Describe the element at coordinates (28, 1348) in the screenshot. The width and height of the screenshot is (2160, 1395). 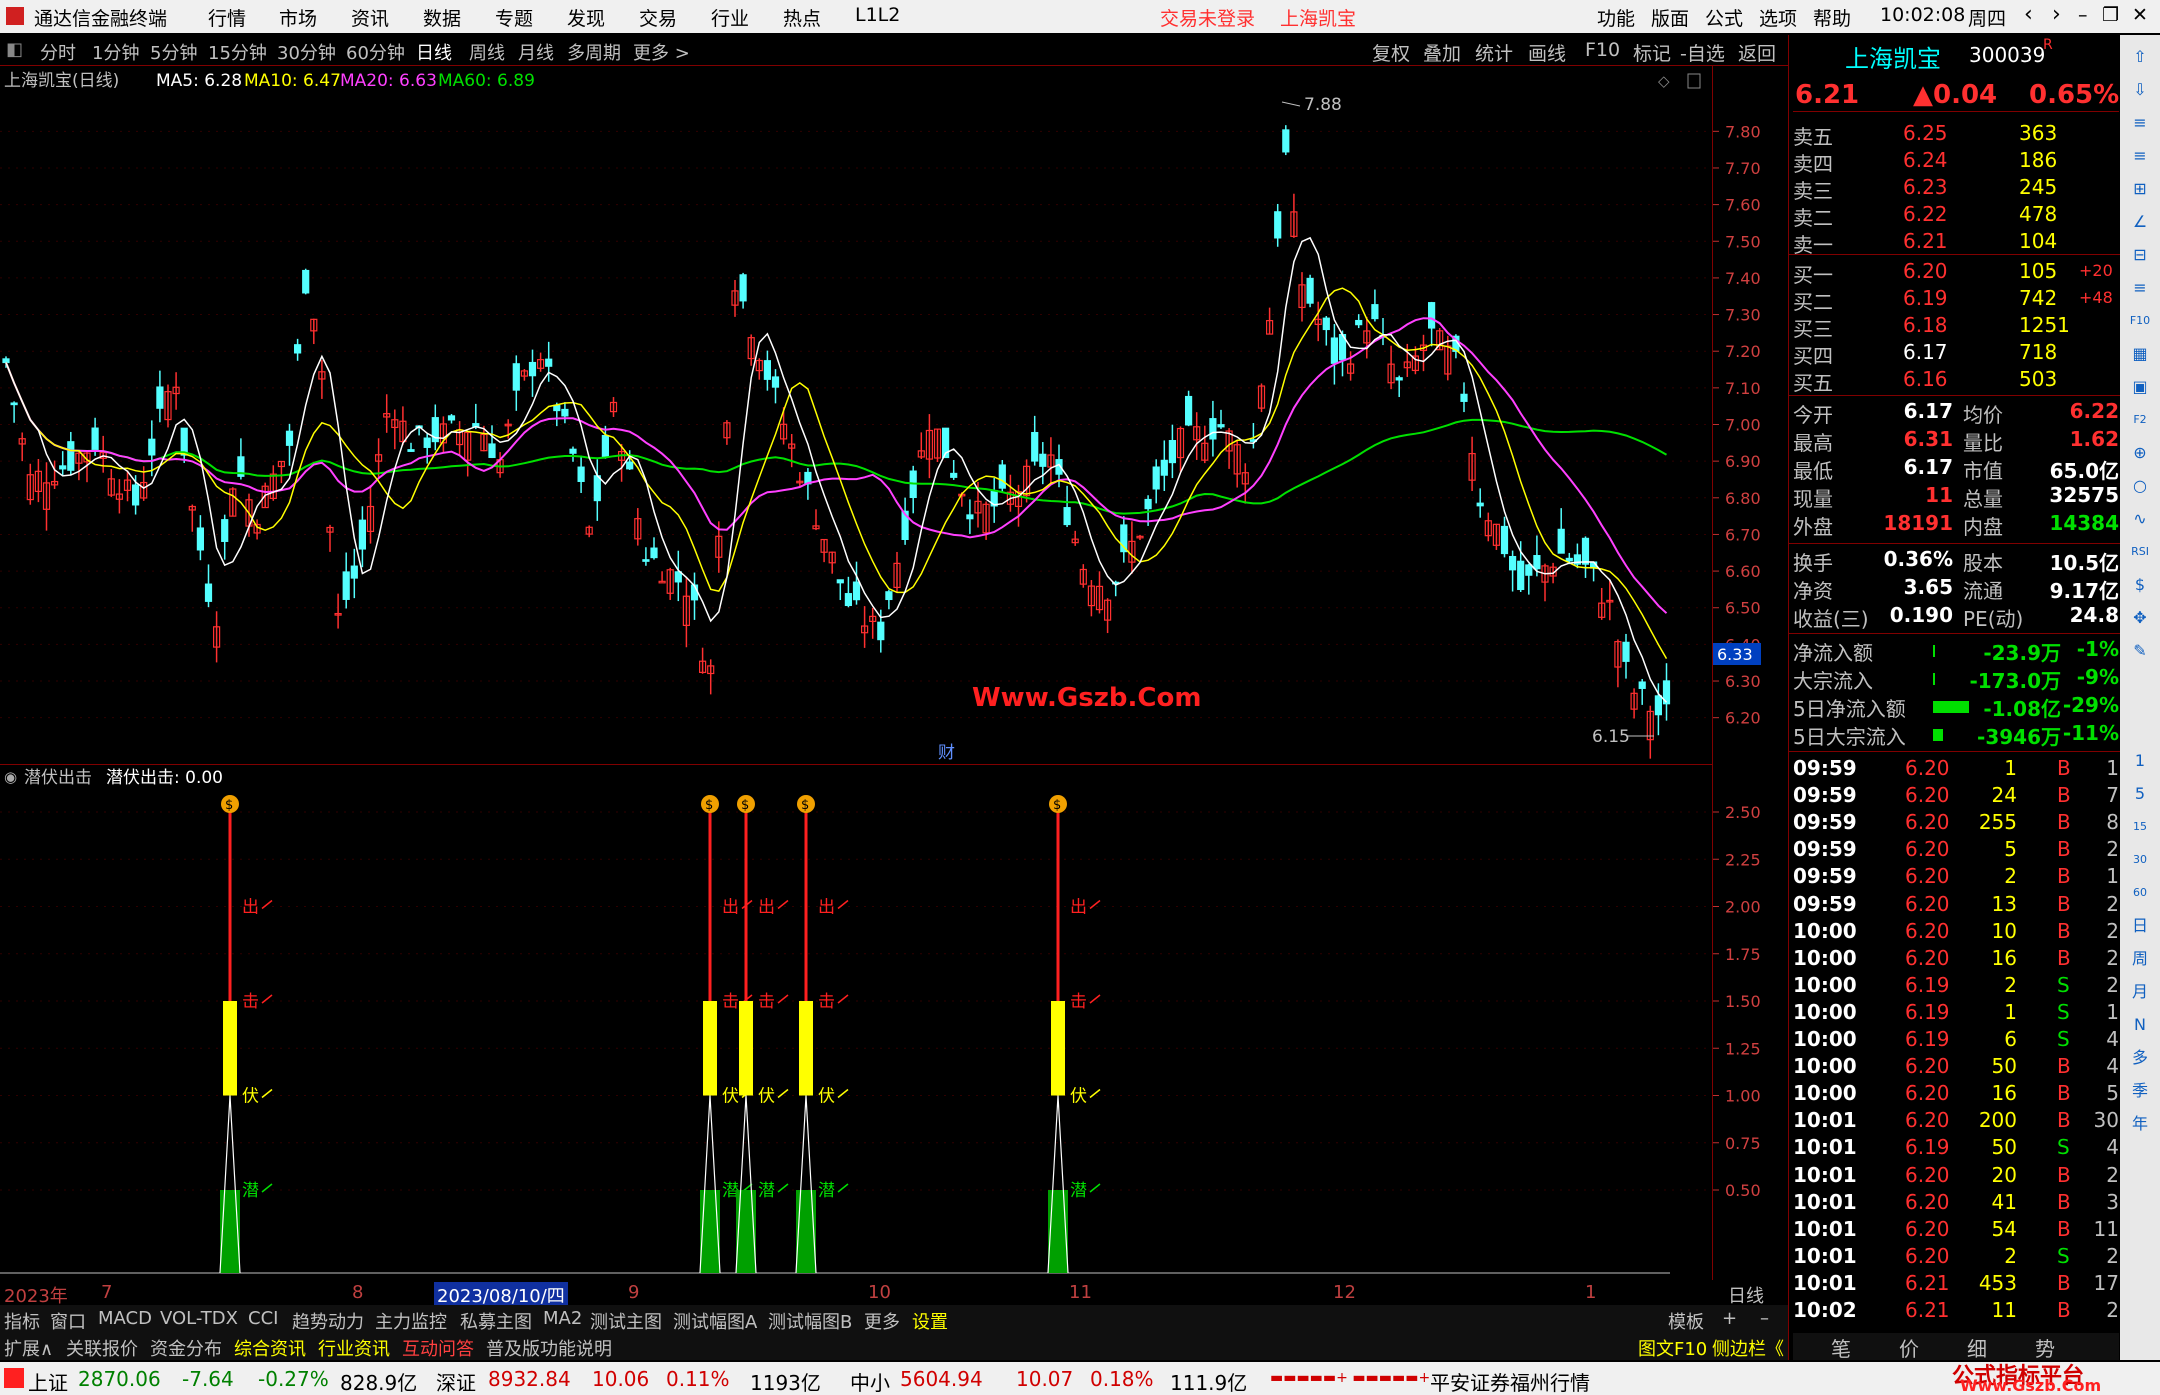
I see `tab-expand: 扩展∧` at that location.